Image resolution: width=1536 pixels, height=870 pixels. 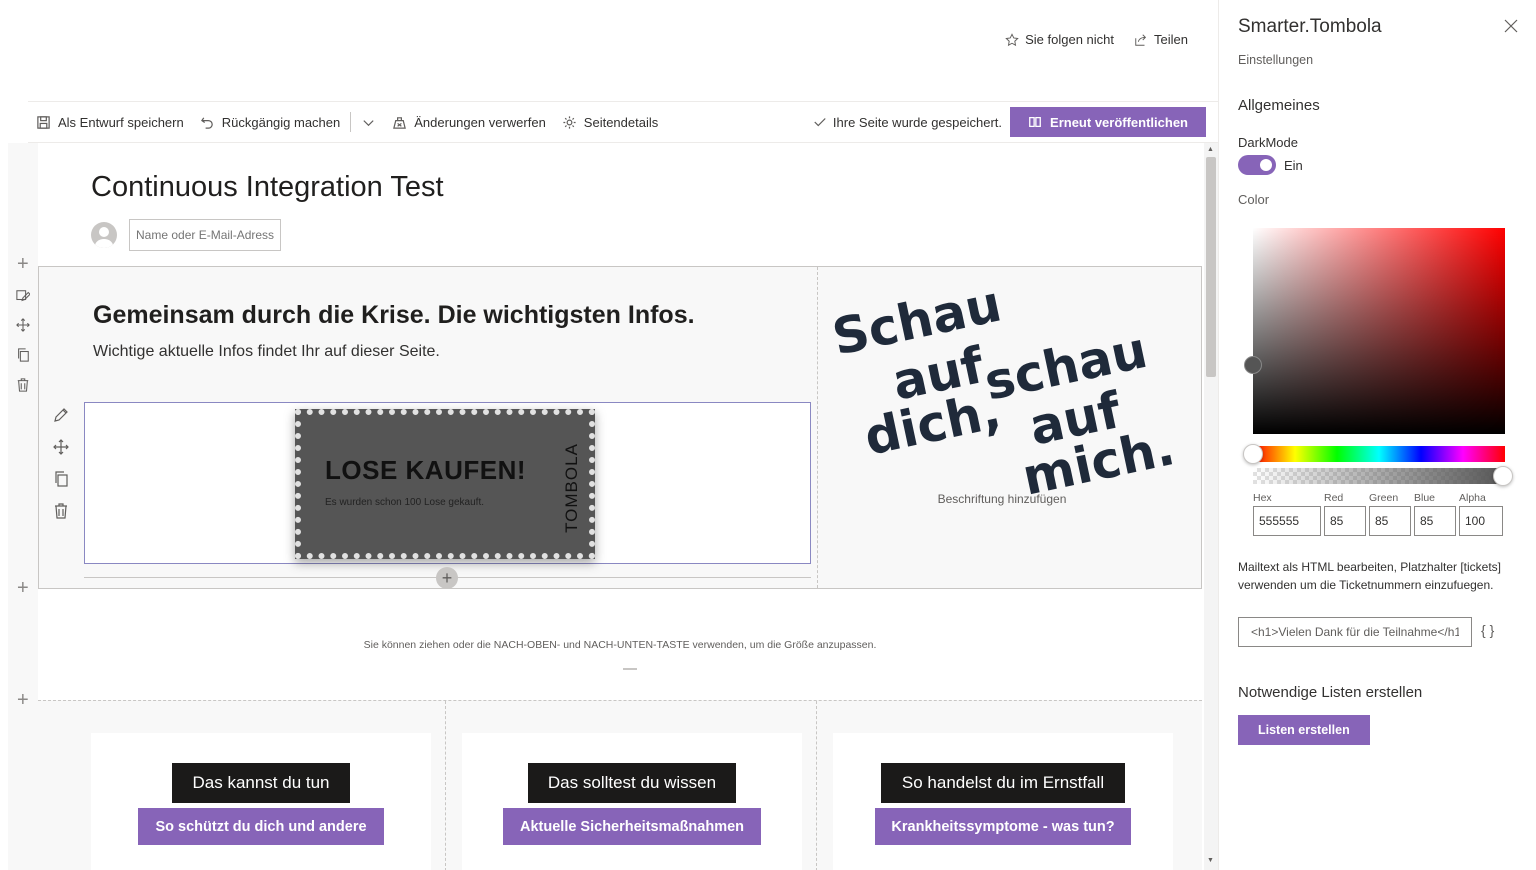 I want to click on canvas-scrollbar: ▲ ▼, so click(x=1211, y=506).